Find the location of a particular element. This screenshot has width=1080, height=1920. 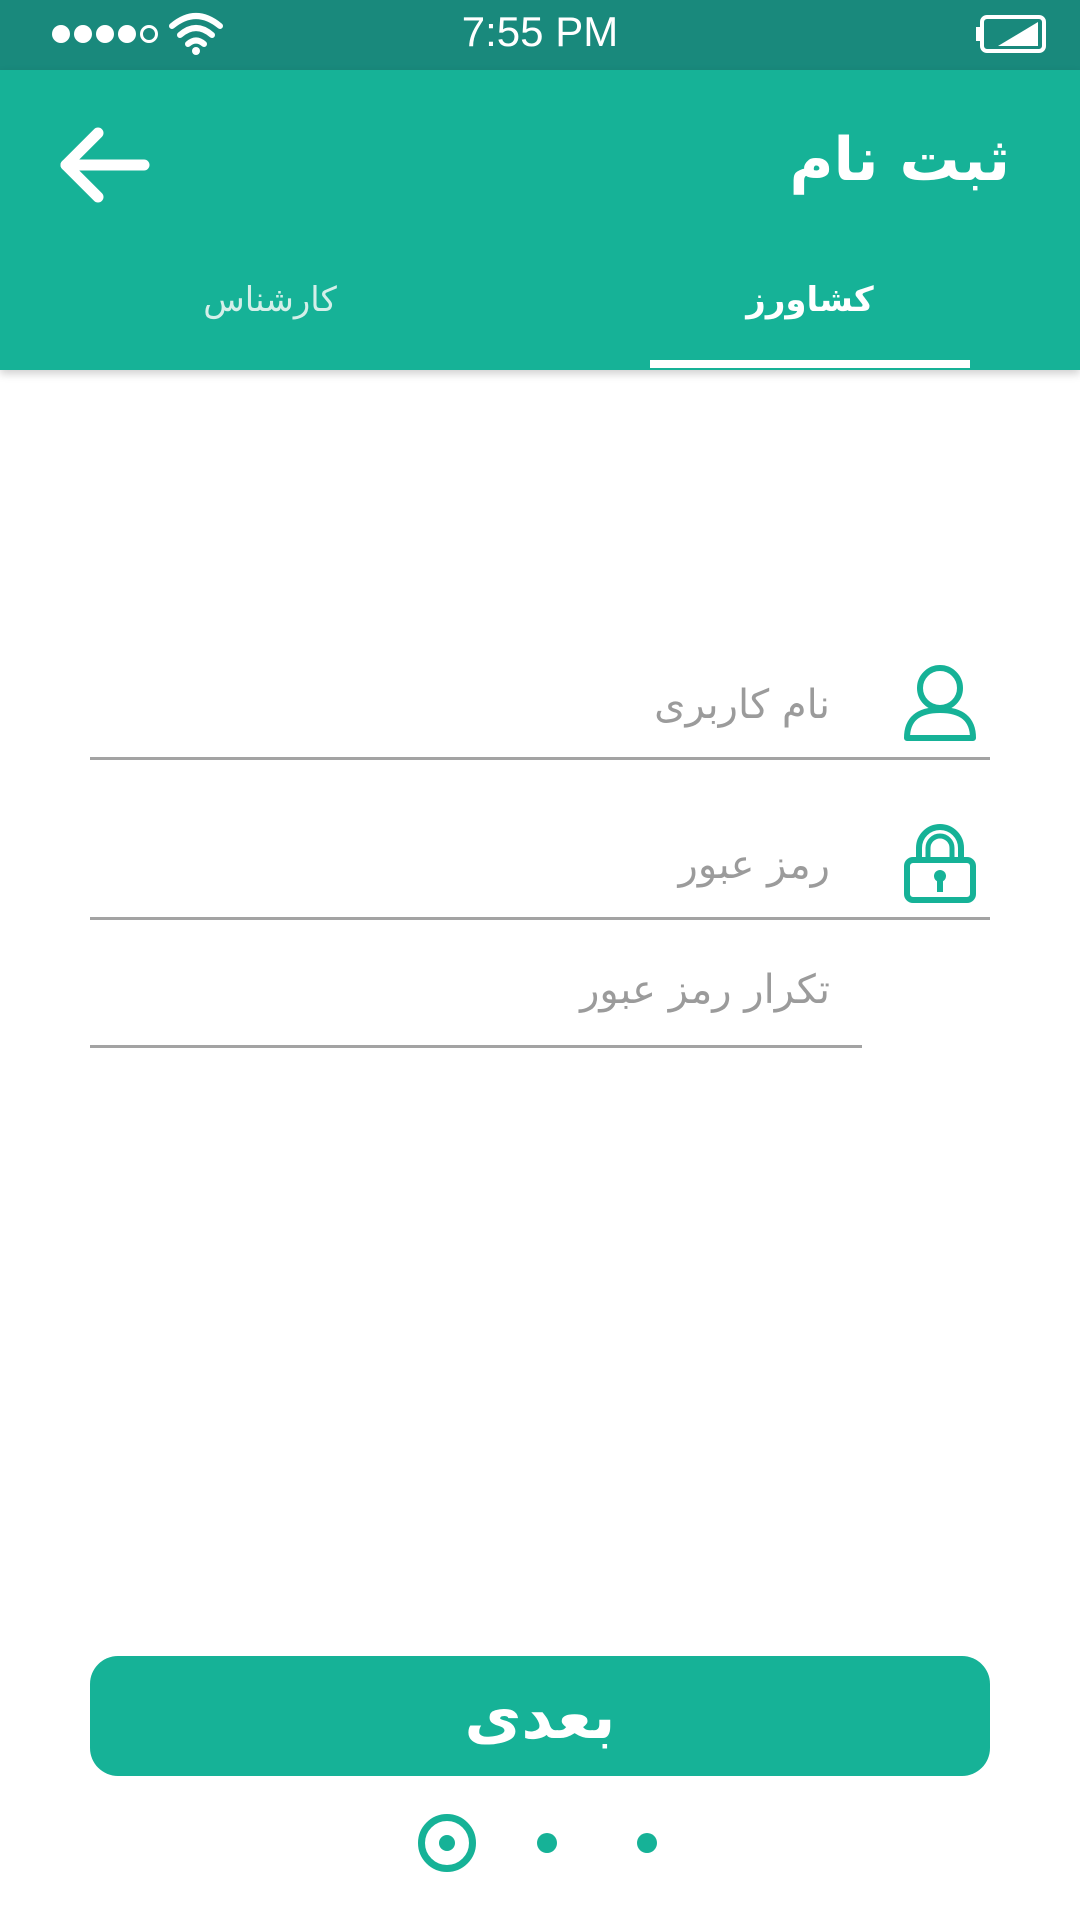

lock-icon is located at coordinates (940, 863).